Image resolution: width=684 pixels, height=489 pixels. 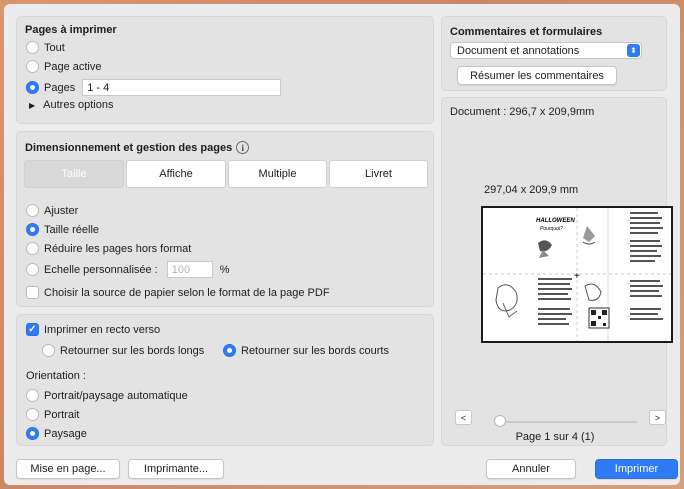 I want to click on radio-pages: Pages 1 - 4, so click(x=154, y=87).